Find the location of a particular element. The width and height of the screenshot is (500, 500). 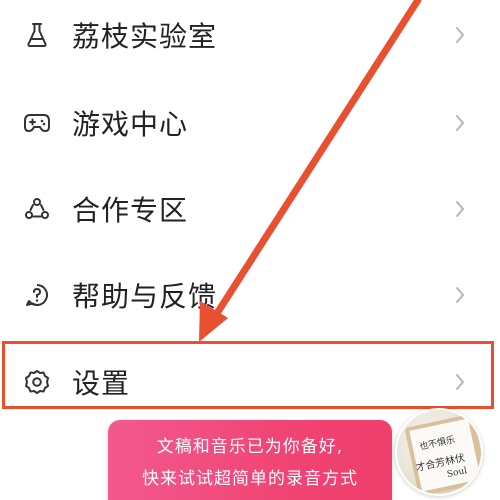

menu-item-label: 设置 is located at coordinates (101, 383).